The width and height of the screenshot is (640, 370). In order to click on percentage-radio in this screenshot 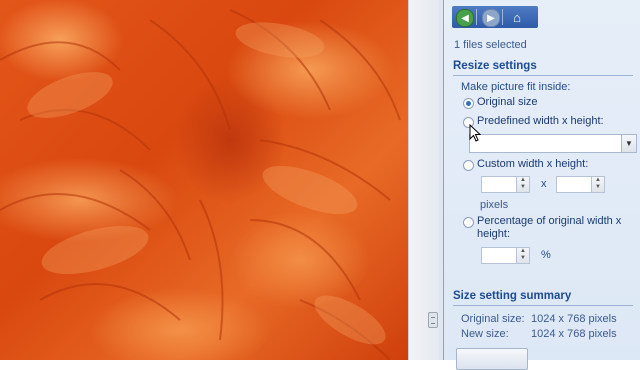, I will do `click(468, 222)`.